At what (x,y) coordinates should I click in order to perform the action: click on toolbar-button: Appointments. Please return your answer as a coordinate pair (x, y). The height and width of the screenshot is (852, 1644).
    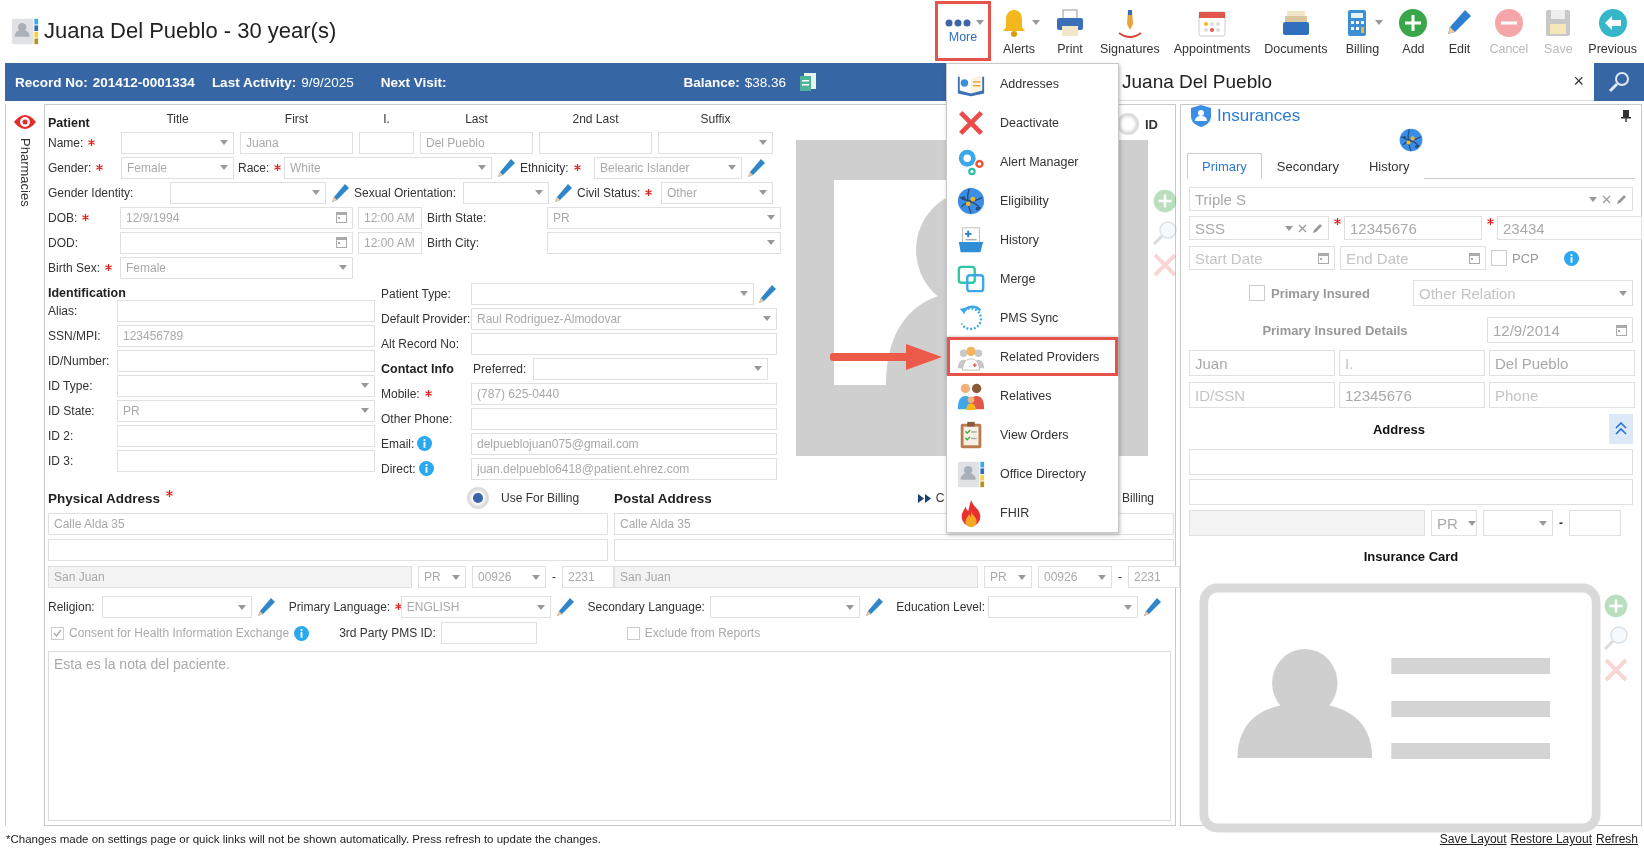
    Looking at the image, I should click on (1212, 31).